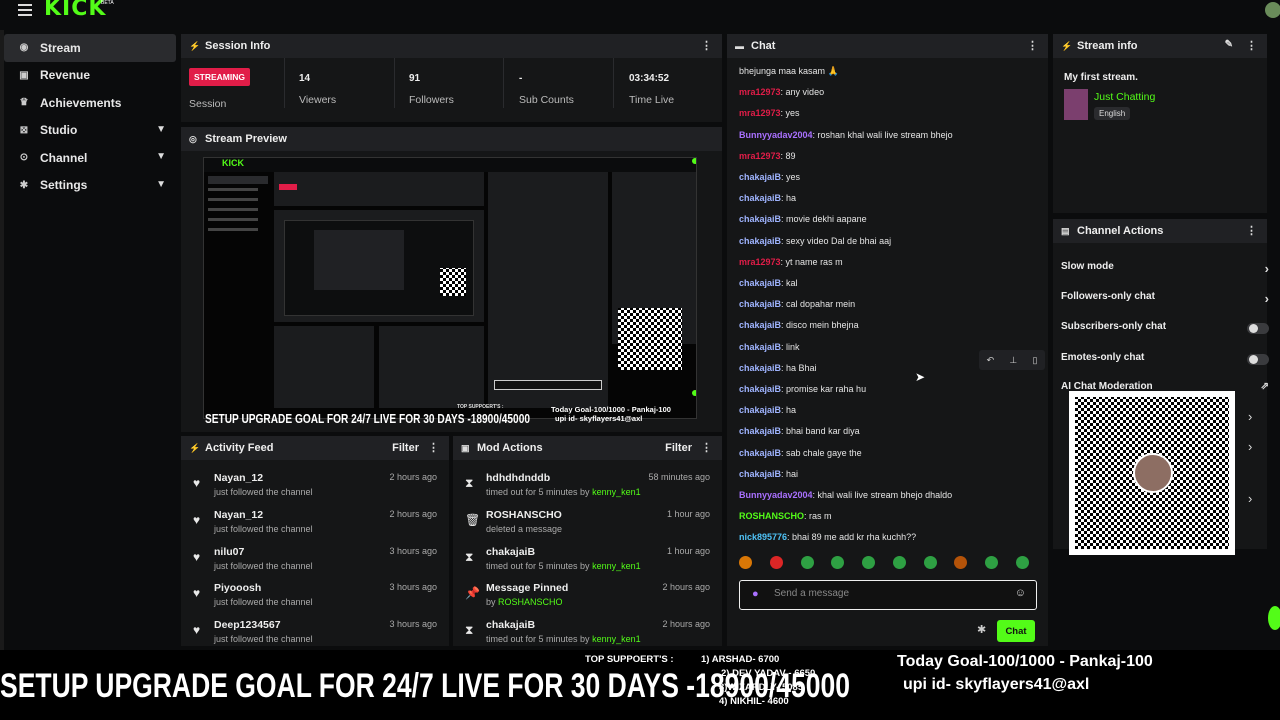 This screenshot has width=1280, height=720. What do you see at coordinates (884, 593) in the screenshot?
I see `chat-message-input` at bounding box center [884, 593].